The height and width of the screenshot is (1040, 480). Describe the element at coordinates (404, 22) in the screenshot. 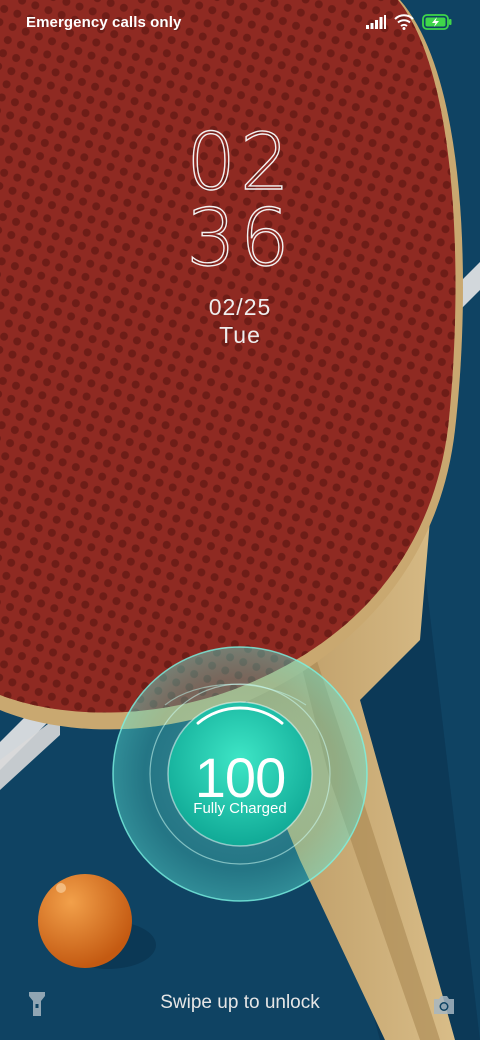

I see `wifi-icon` at that location.